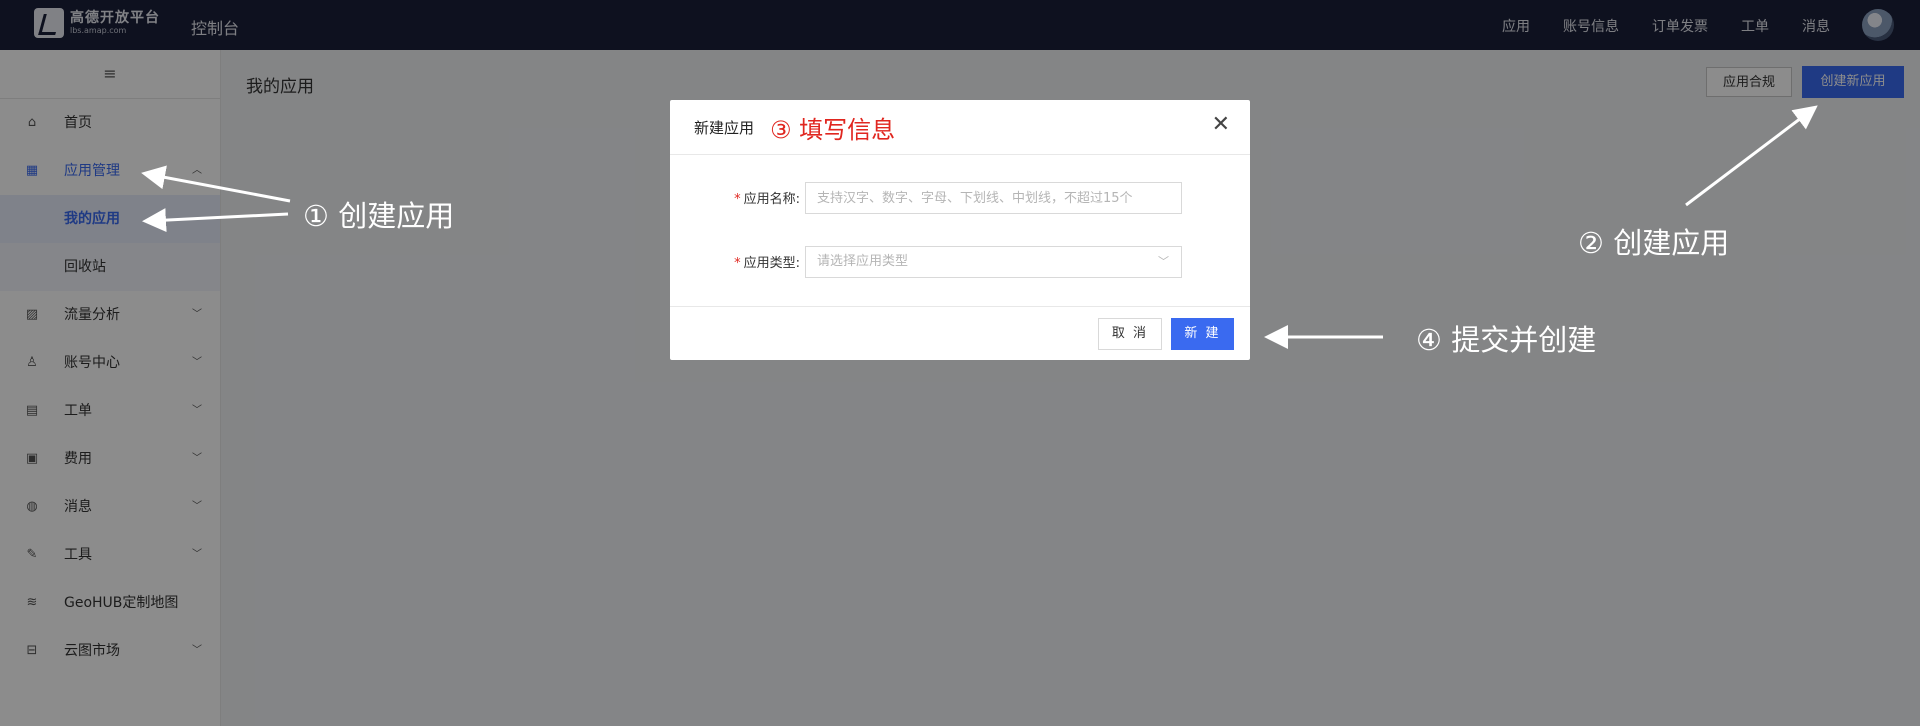 The image size is (1920, 726). Describe the element at coordinates (1751, 156) in the screenshot. I see `arrow-to-create-button` at that location.